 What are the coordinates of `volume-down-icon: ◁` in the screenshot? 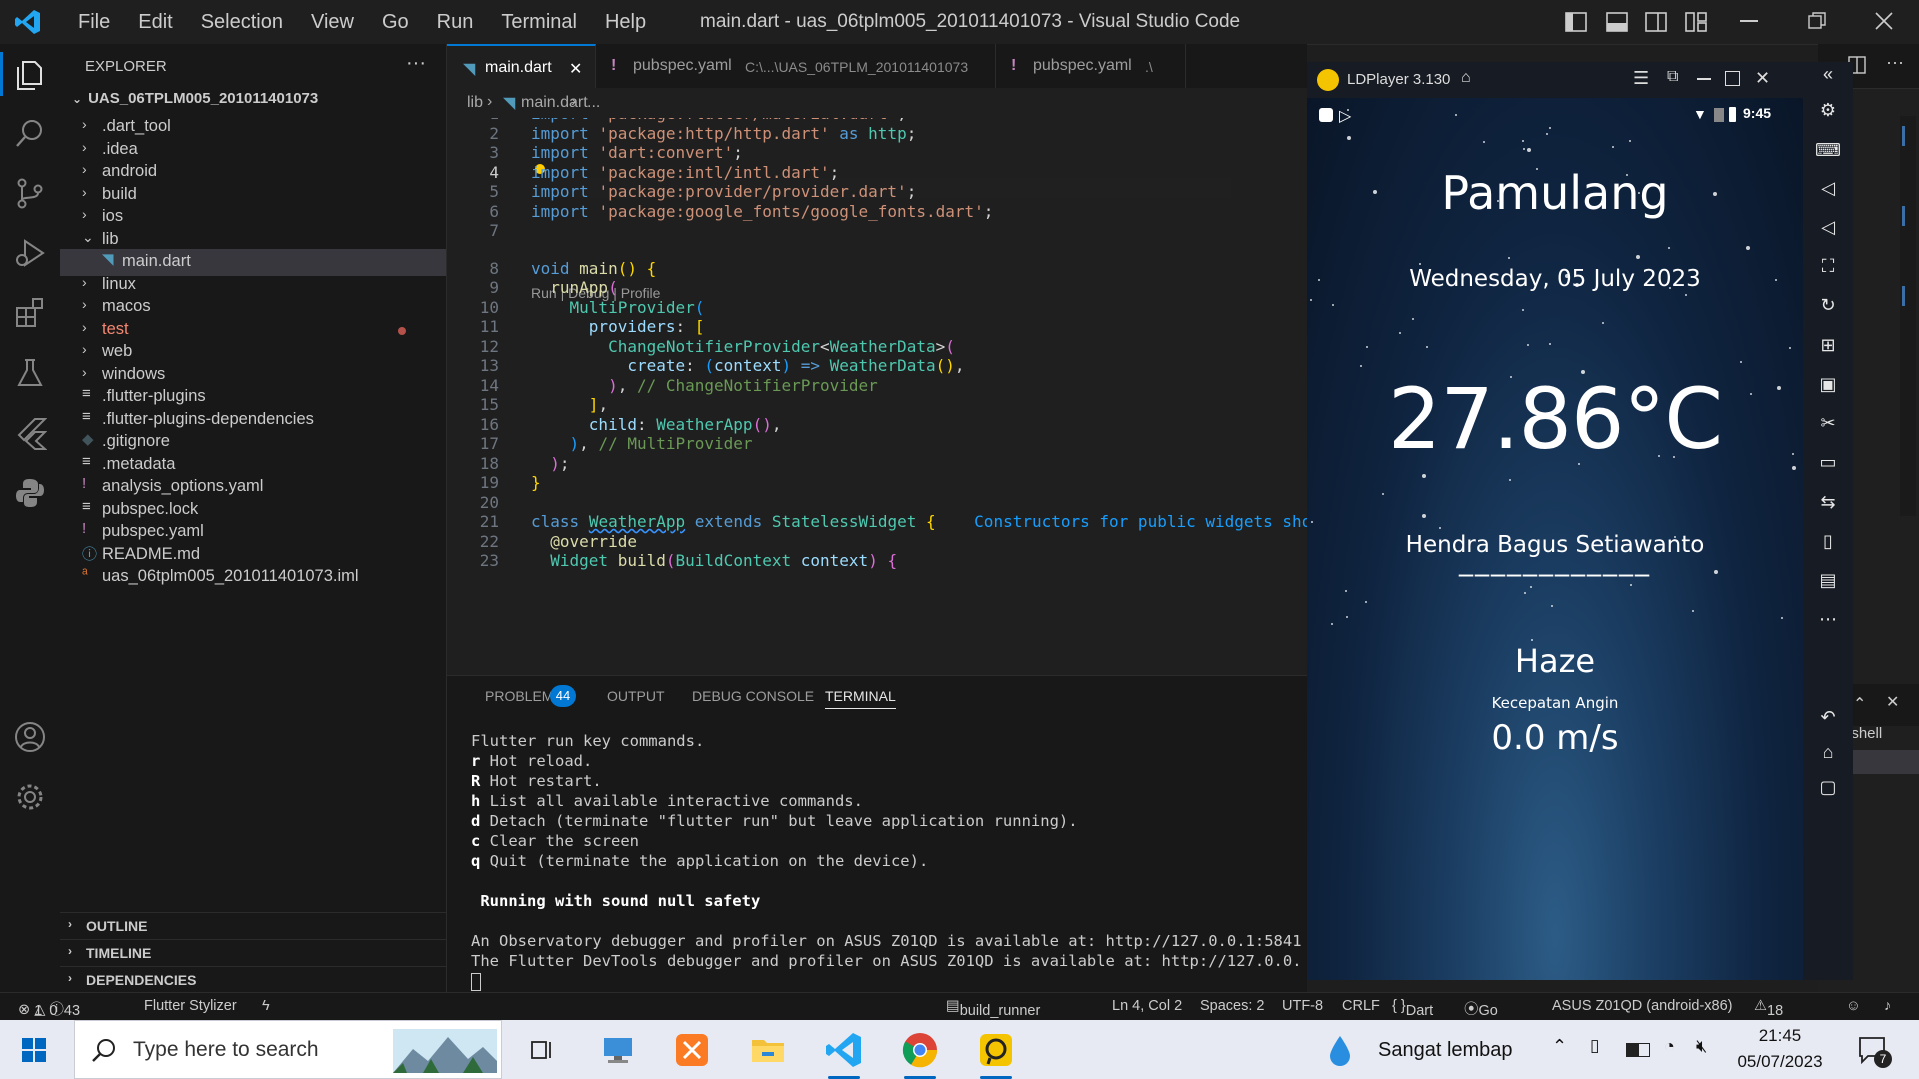 It's located at (1828, 227).